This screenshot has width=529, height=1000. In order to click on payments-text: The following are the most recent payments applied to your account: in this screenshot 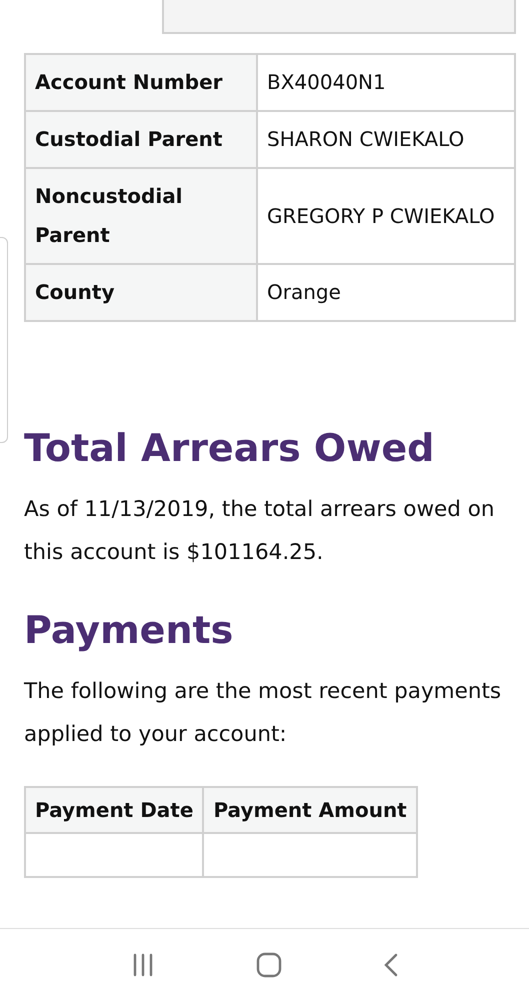, I will do `click(263, 713)`.